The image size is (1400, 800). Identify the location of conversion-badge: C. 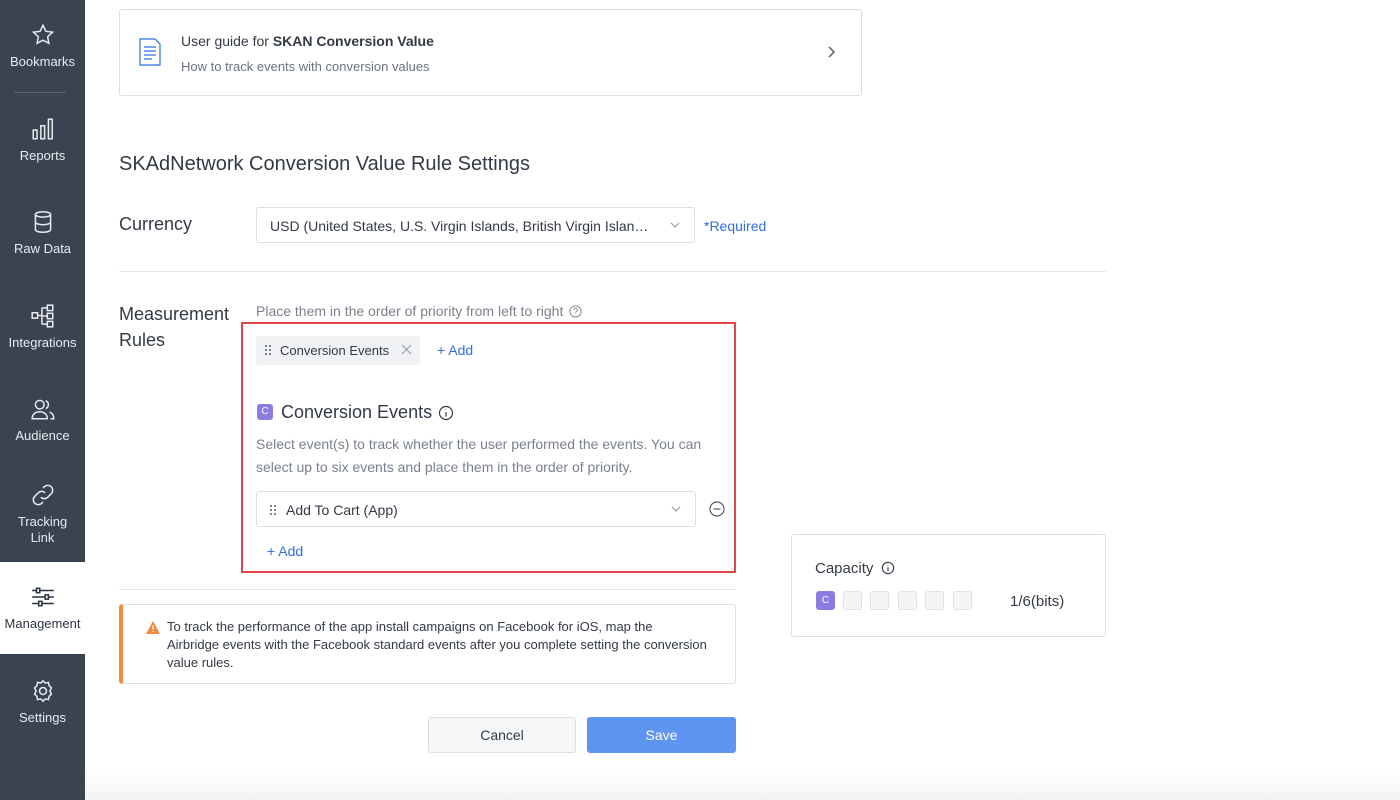
(265, 412).